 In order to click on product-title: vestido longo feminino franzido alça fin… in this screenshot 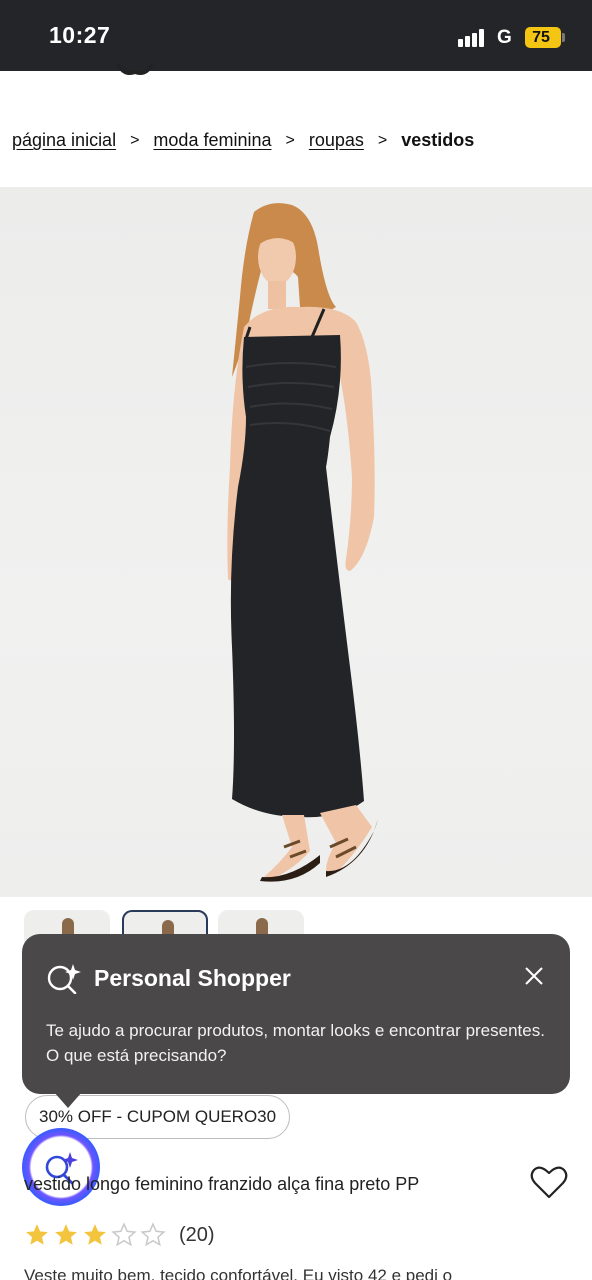, I will do `click(222, 1184)`.